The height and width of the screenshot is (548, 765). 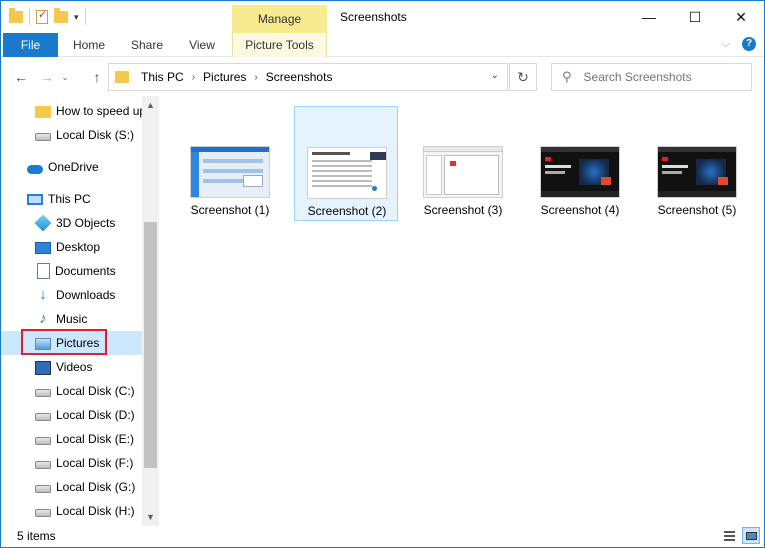 I want to click on sidebar-item-label: Local Disk (D:), so click(x=95, y=415).